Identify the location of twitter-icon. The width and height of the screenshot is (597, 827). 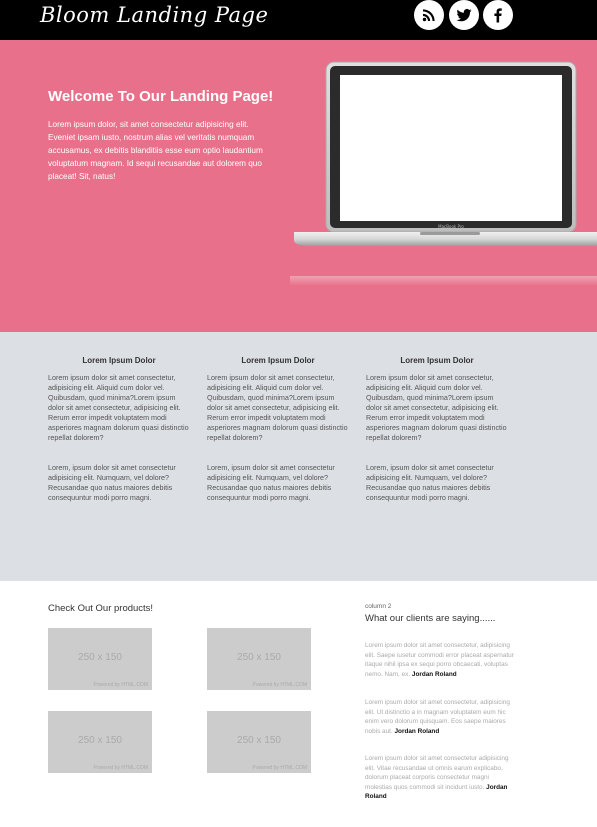
(464, 15).